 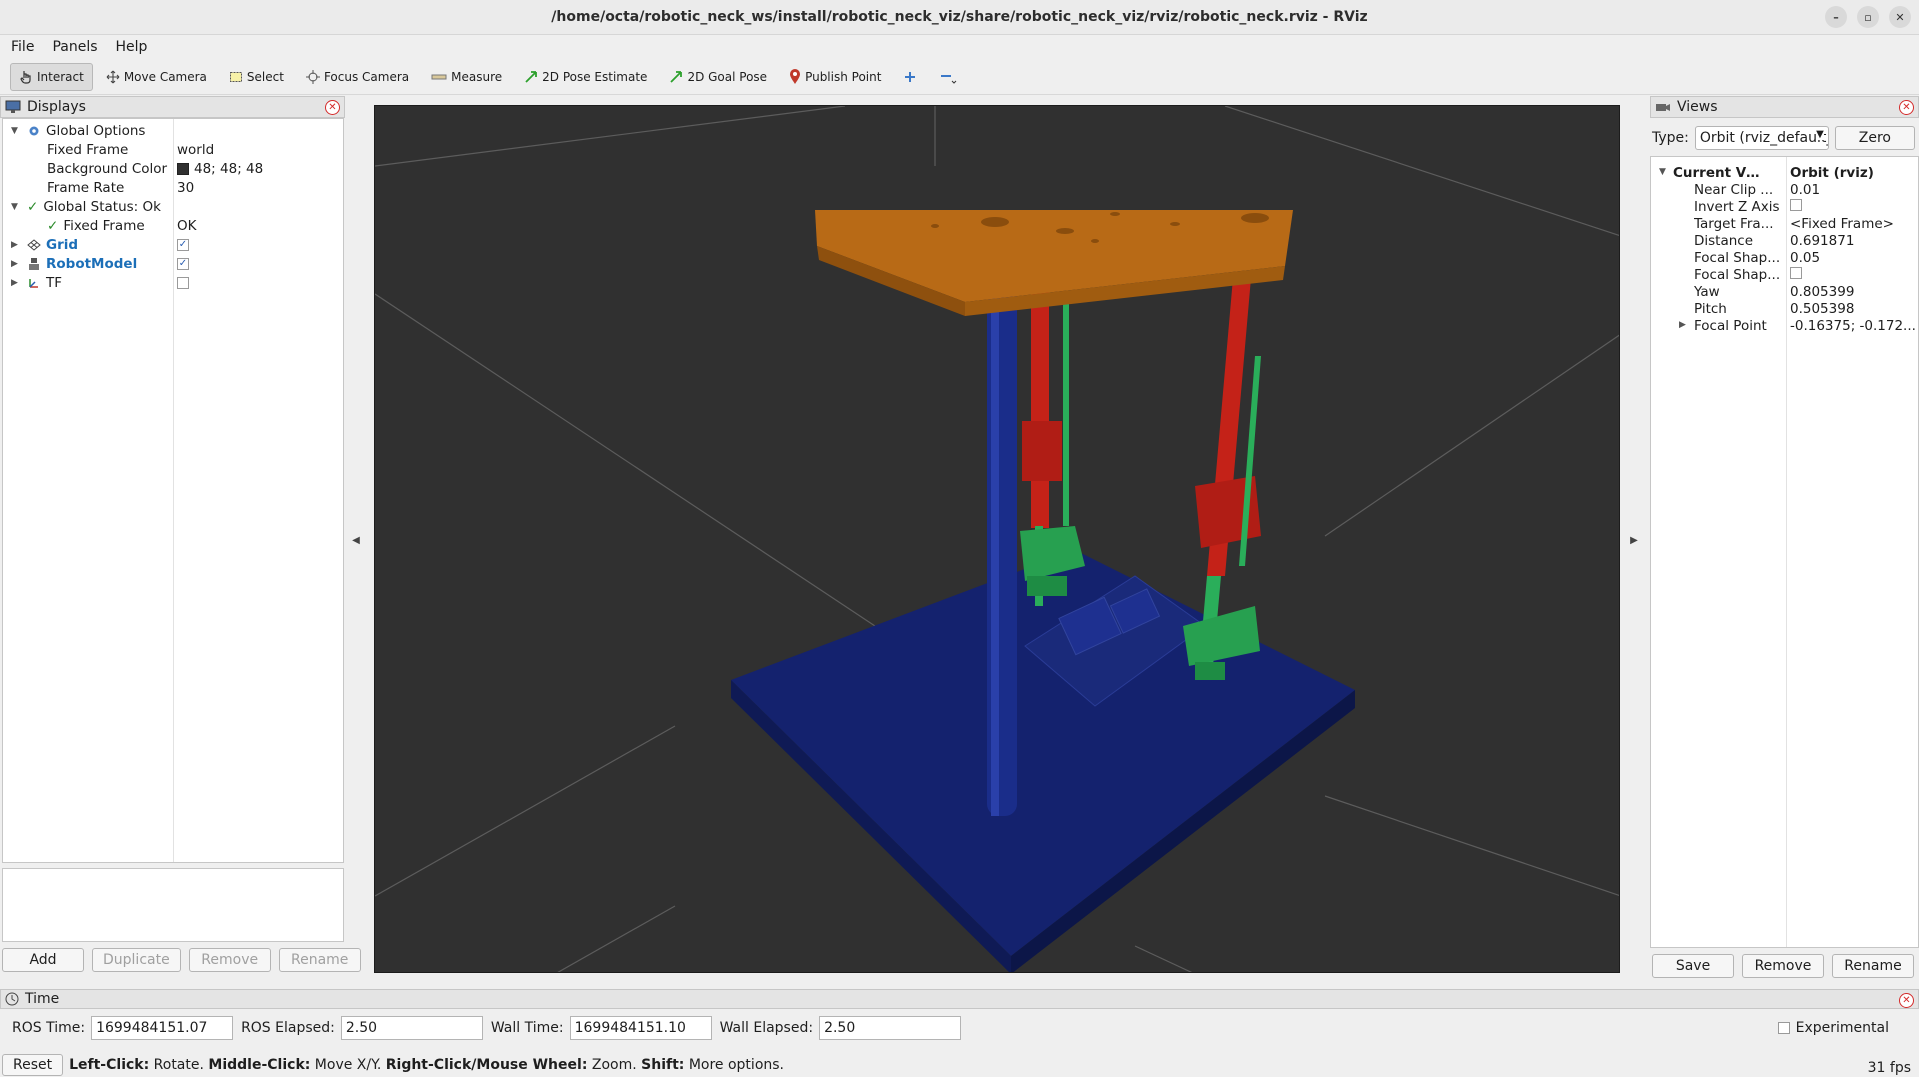 I want to click on menu-panels: Panels, so click(x=74, y=47).